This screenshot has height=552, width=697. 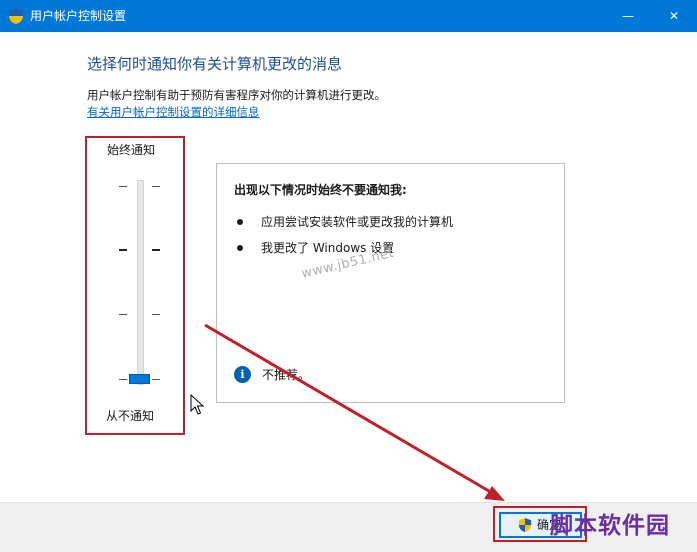 What do you see at coordinates (320, 190) in the screenshot?
I see `panel-title: 出现以下情况时始终不要通知我:` at bounding box center [320, 190].